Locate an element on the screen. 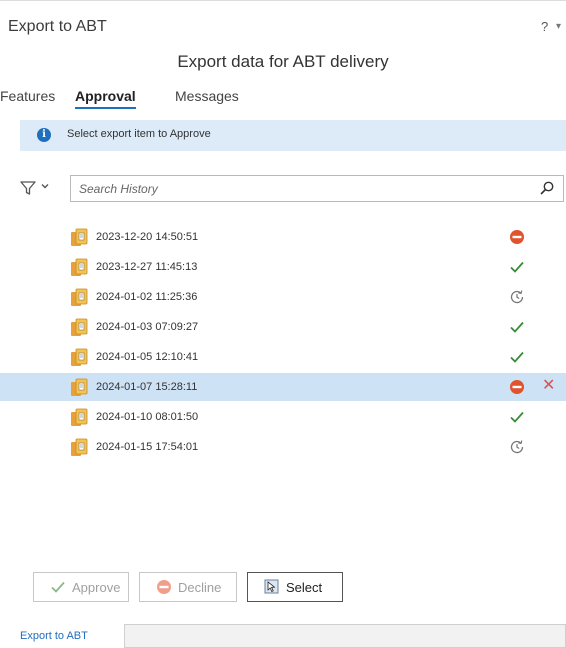  search-icon is located at coordinates (547, 188).